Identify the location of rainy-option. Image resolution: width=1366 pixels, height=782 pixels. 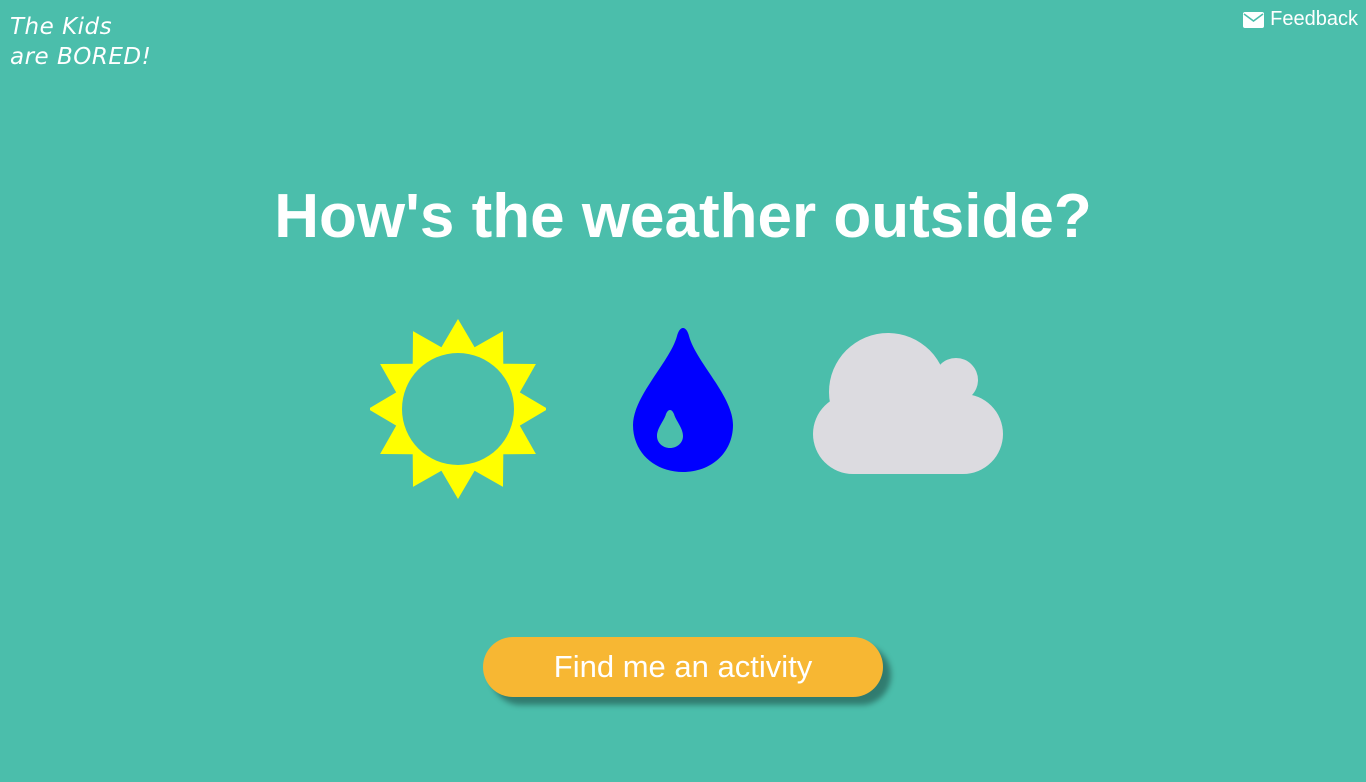
(683, 401).